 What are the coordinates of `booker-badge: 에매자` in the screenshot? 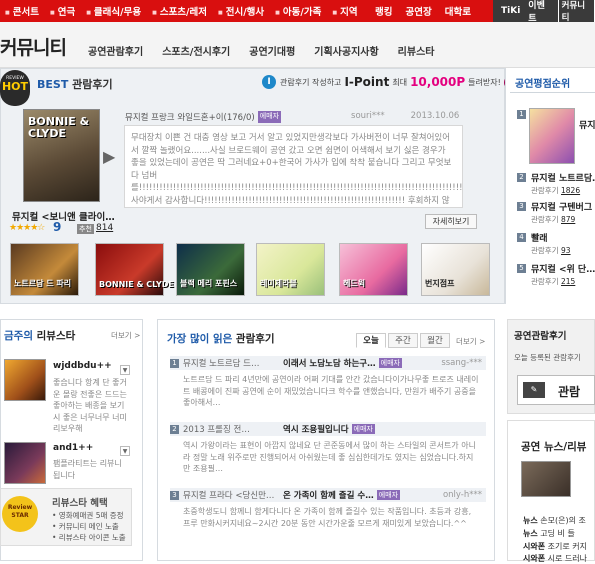 It's located at (269, 117).